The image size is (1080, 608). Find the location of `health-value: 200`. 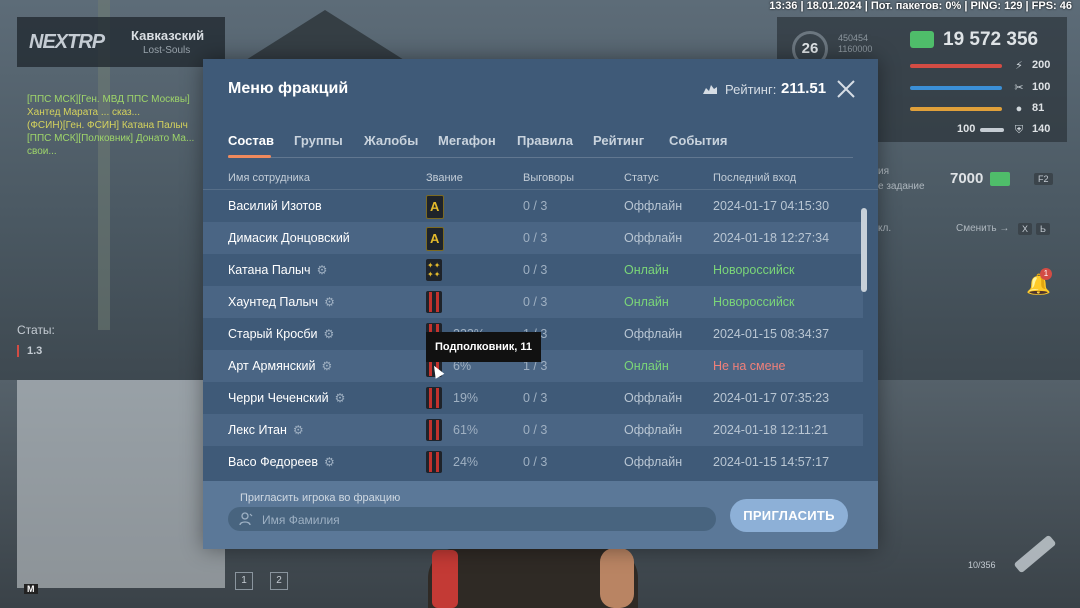

health-value: 200 is located at coordinates (1041, 65).